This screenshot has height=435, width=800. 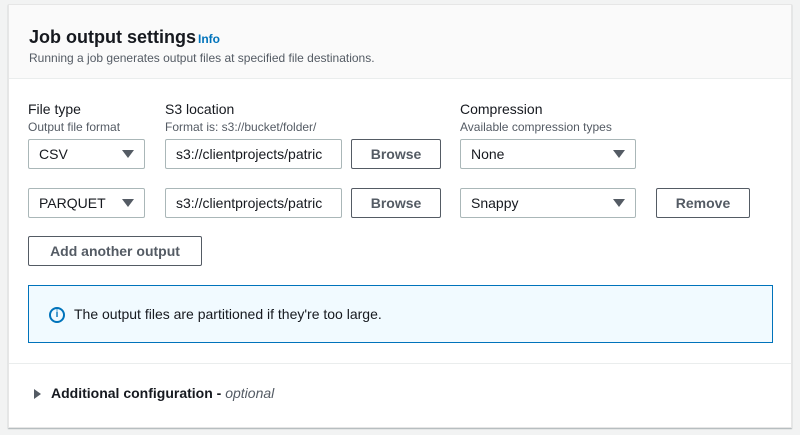 What do you see at coordinates (53, 154) in the screenshot?
I see `file-type-value: CSV` at bounding box center [53, 154].